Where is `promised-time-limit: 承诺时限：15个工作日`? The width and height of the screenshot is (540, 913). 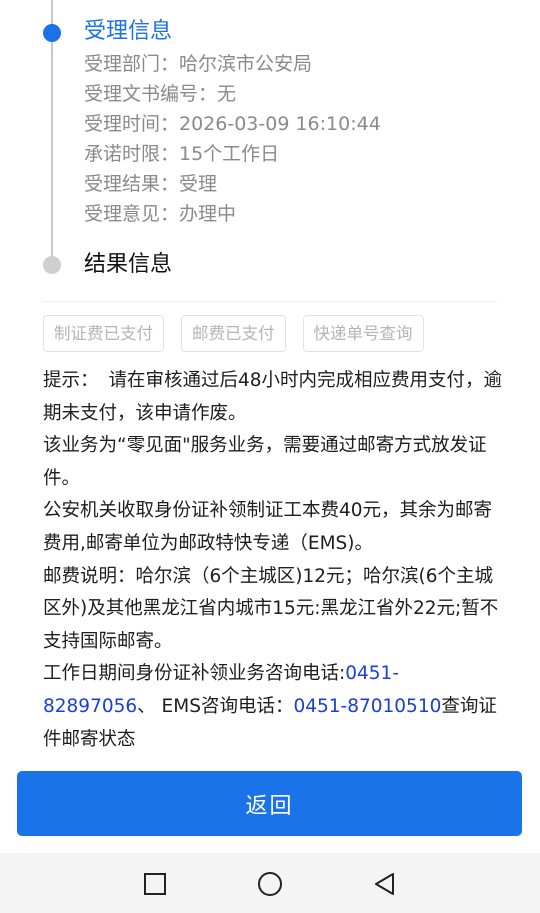
promised-time-limit: 承诺时限：15个工作日 is located at coordinates (182, 154).